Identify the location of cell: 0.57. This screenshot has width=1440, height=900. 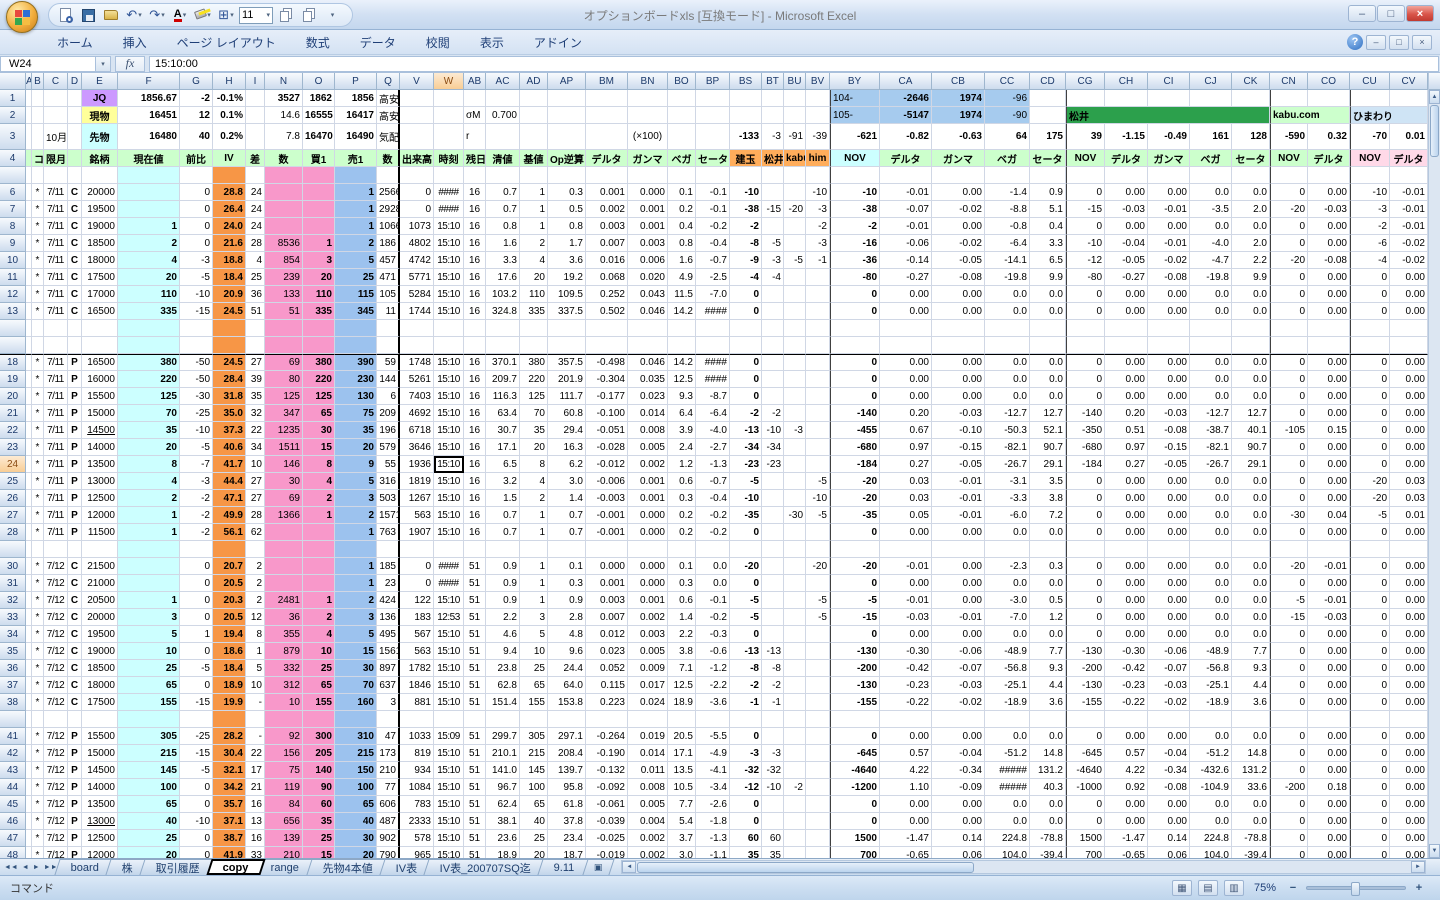
(1126, 753).